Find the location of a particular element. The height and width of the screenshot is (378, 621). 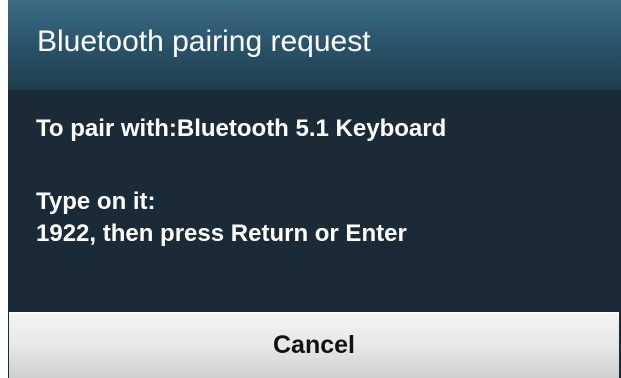

pairing-code-text: 1922, then press Return or Enter is located at coordinates (221, 233).